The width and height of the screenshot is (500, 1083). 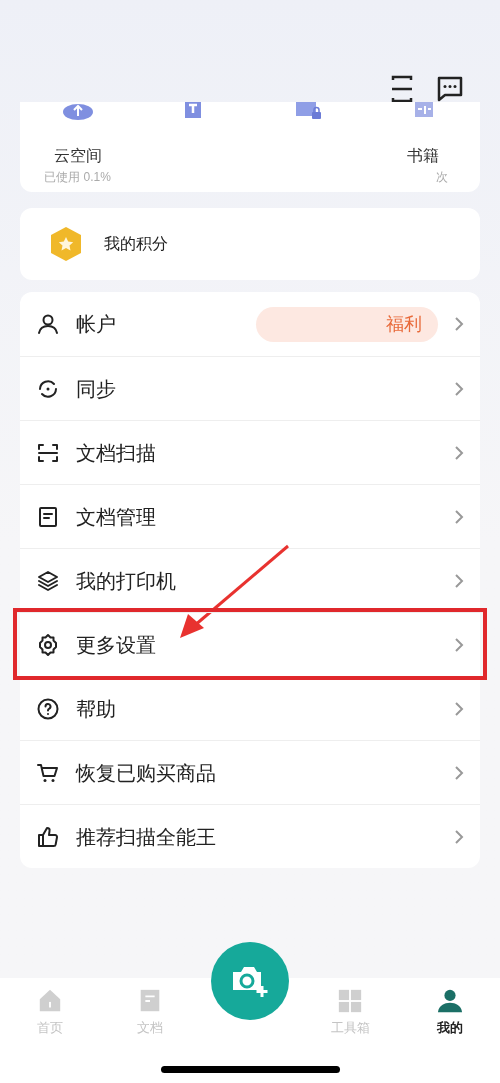 What do you see at coordinates (48, 836) in the screenshot?
I see `thumbs-up-icon` at bounding box center [48, 836].